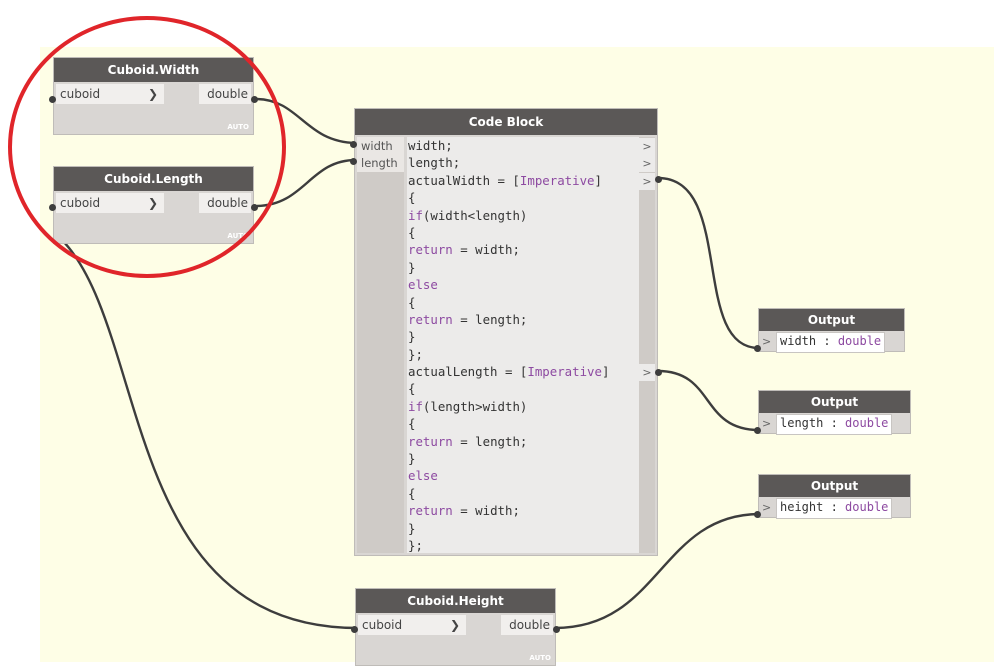 This screenshot has width=994, height=666. I want to click on port-label: cuboid, so click(382, 625).